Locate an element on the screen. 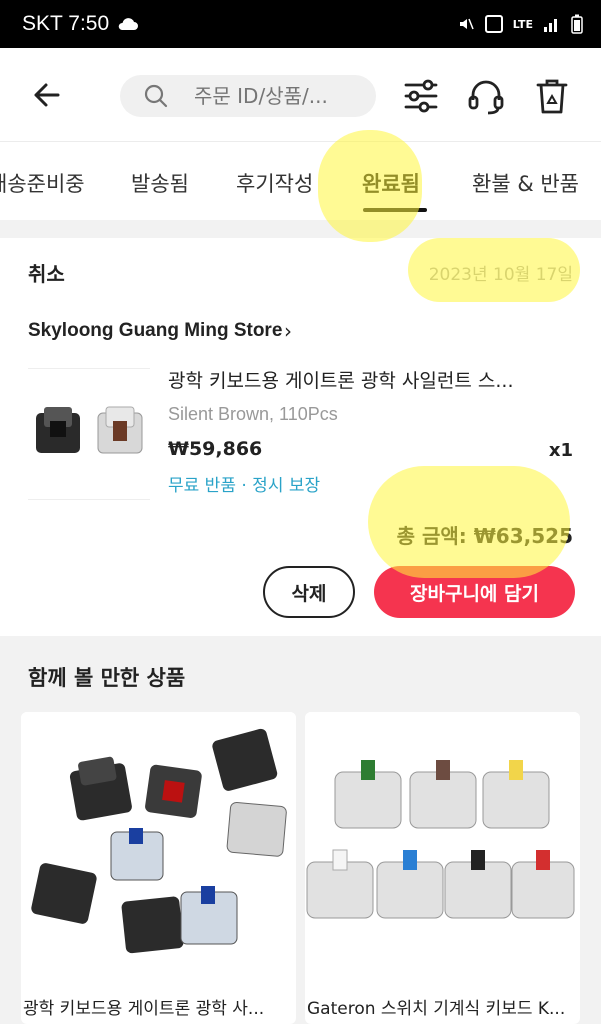 Image resolution: width=601 pixels, height=1024 pixels. order-tabs: 배송준비중 발송됨 후기작성 완료됨 환불 & 반품 is located at coordinates (300, 181).